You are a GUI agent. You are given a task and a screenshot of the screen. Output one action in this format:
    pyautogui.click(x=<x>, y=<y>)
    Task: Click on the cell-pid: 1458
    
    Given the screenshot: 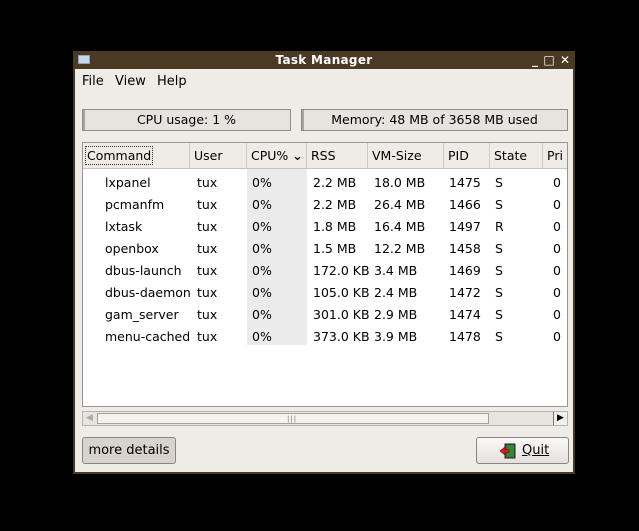 What is the action you would take?
    pyautogui.click(x=465, y=248)
    